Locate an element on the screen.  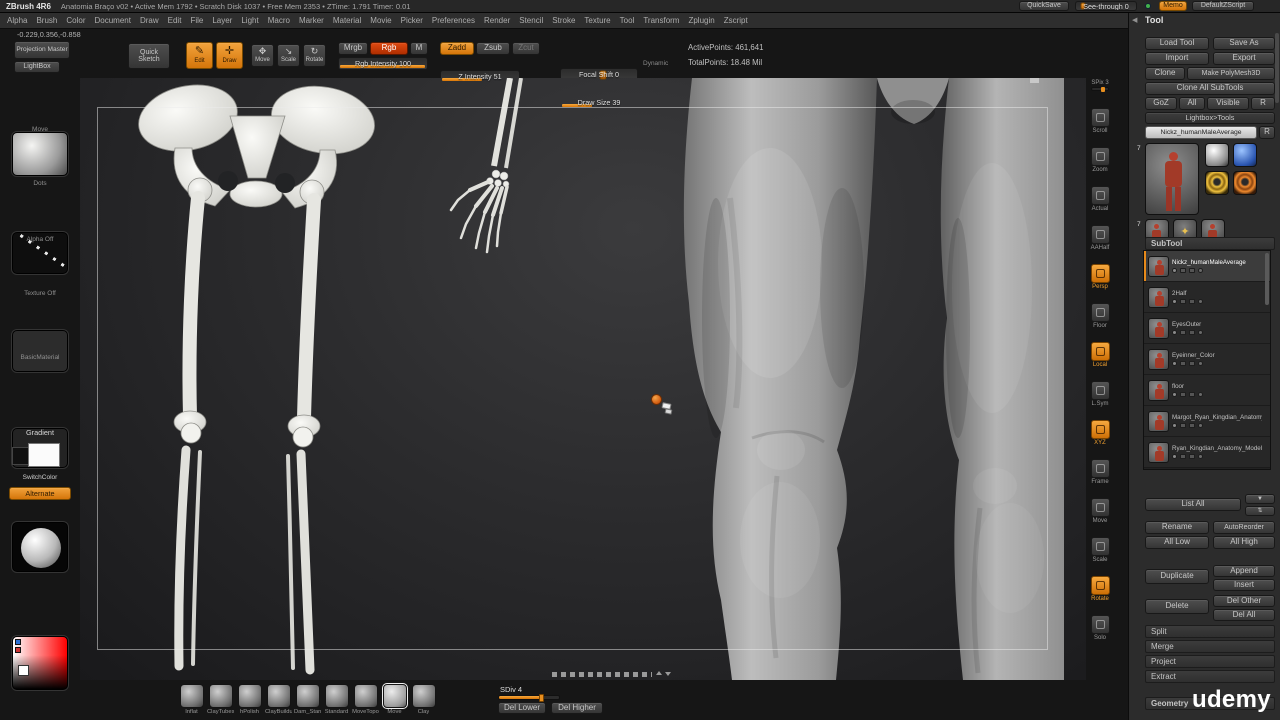
shelf-icon-button: L.Sym is located at coordinates (1100, 399).